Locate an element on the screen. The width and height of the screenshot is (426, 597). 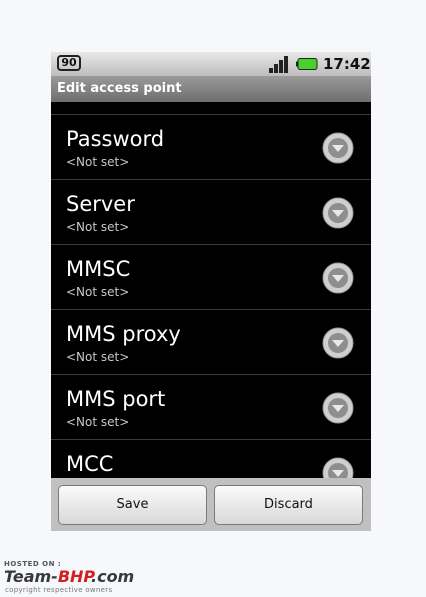
page-title: Edit access point is located at coordinates (119, 88).